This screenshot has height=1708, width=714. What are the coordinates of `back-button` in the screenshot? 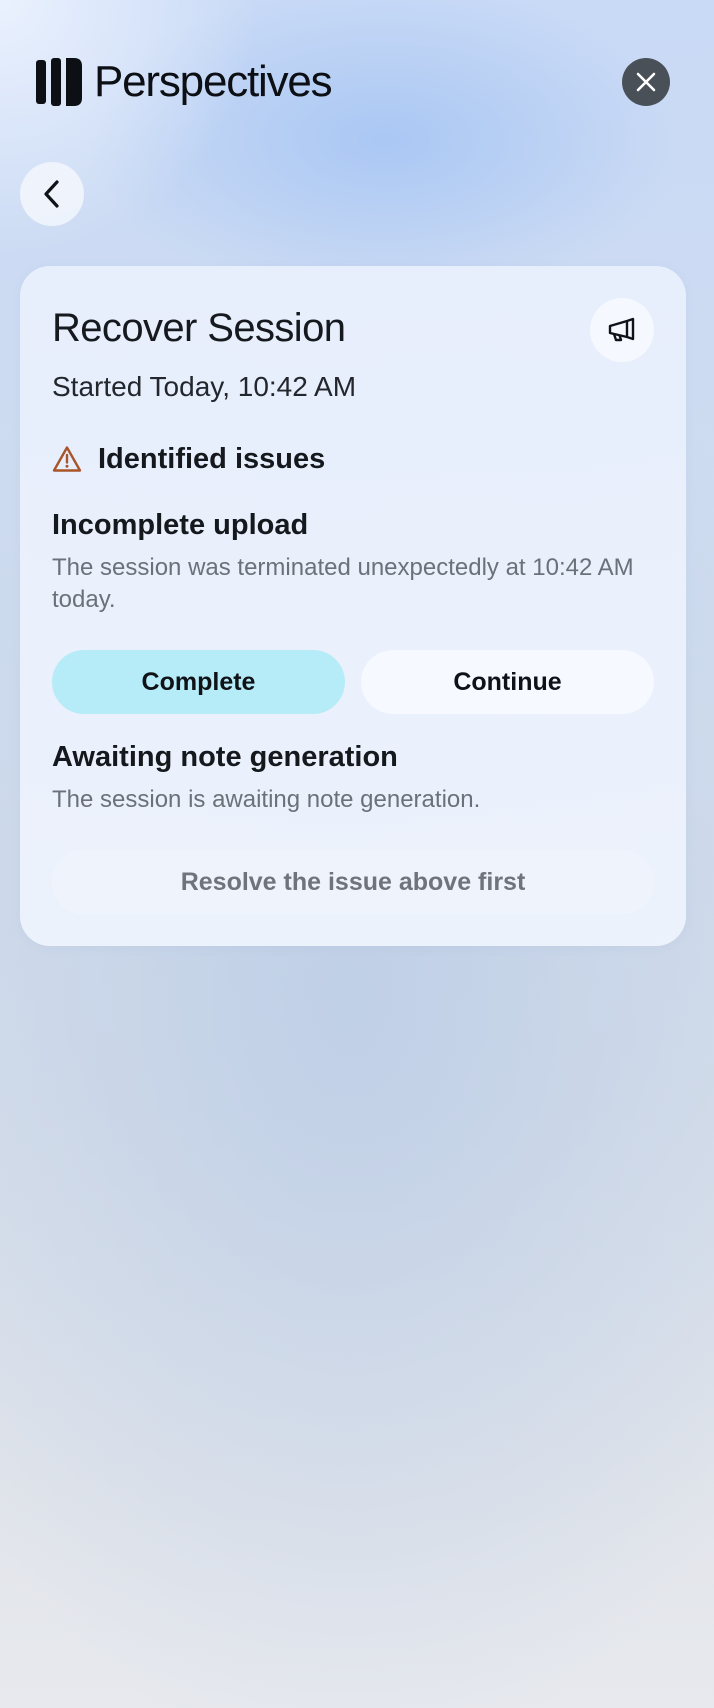 It's located at (52, 194).